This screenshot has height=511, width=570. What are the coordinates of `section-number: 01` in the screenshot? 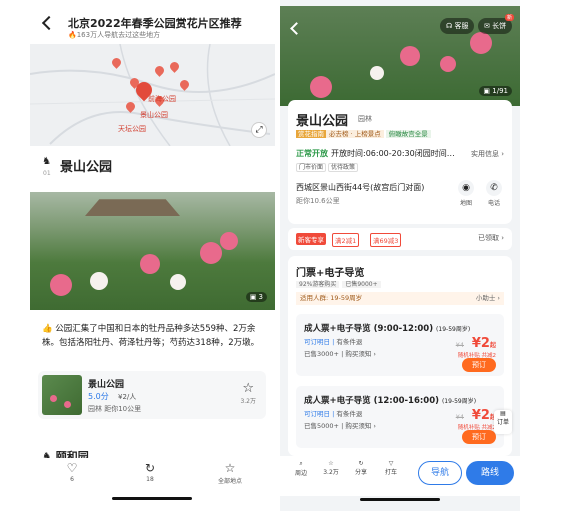 It's located at (47, 173).